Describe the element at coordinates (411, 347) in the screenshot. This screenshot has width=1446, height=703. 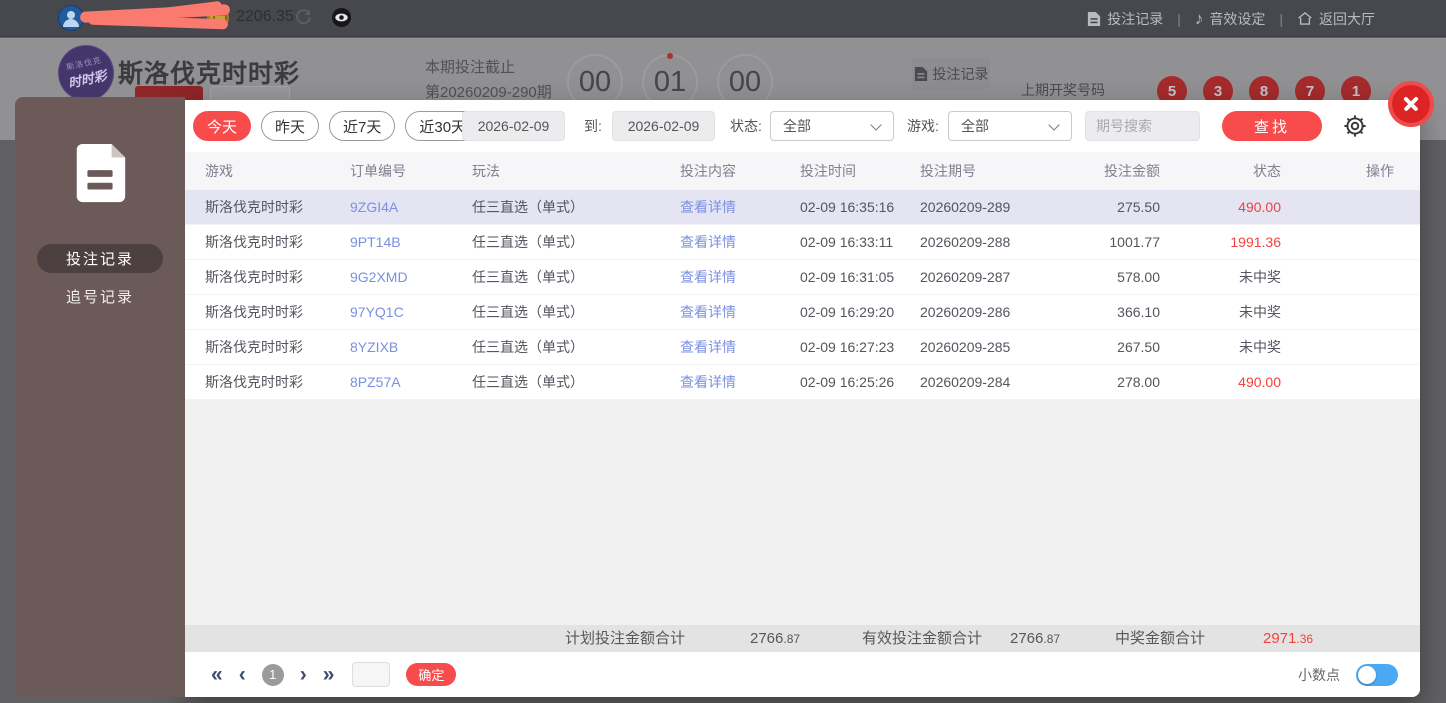
I see `order-id-link: 8YZIXB` at that location.